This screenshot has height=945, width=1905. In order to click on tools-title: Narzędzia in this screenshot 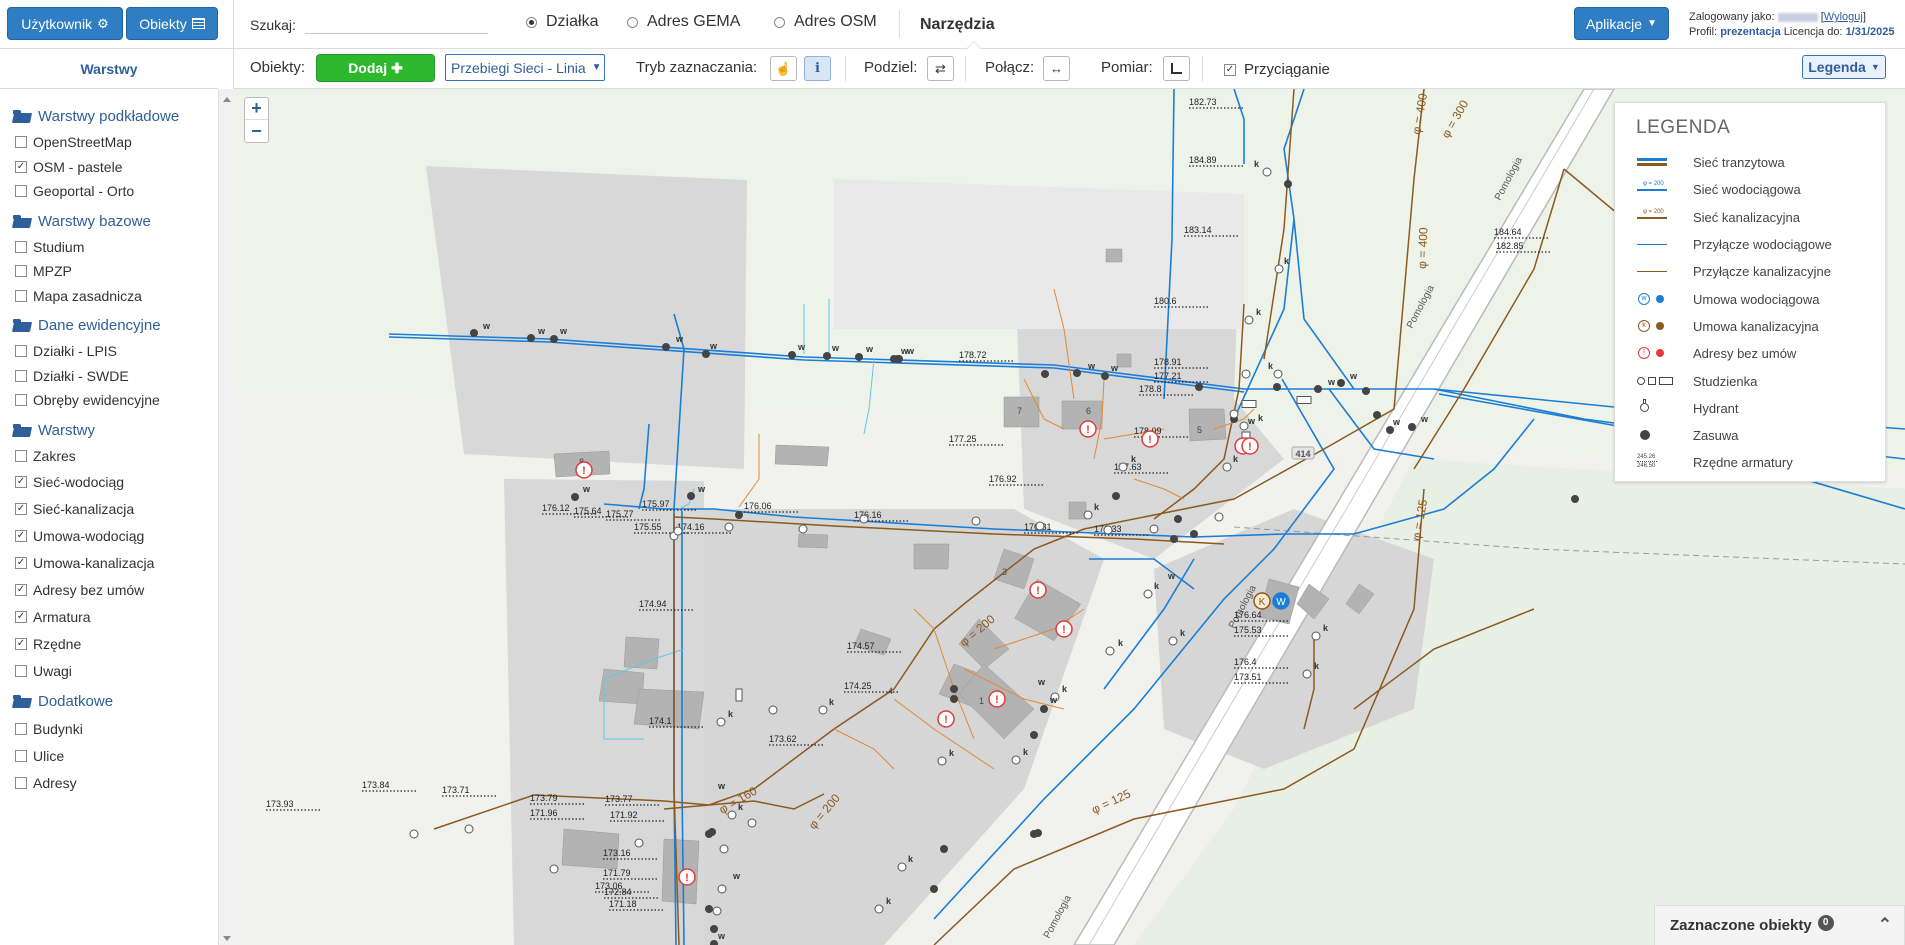, I will do `click(957, 25)`.